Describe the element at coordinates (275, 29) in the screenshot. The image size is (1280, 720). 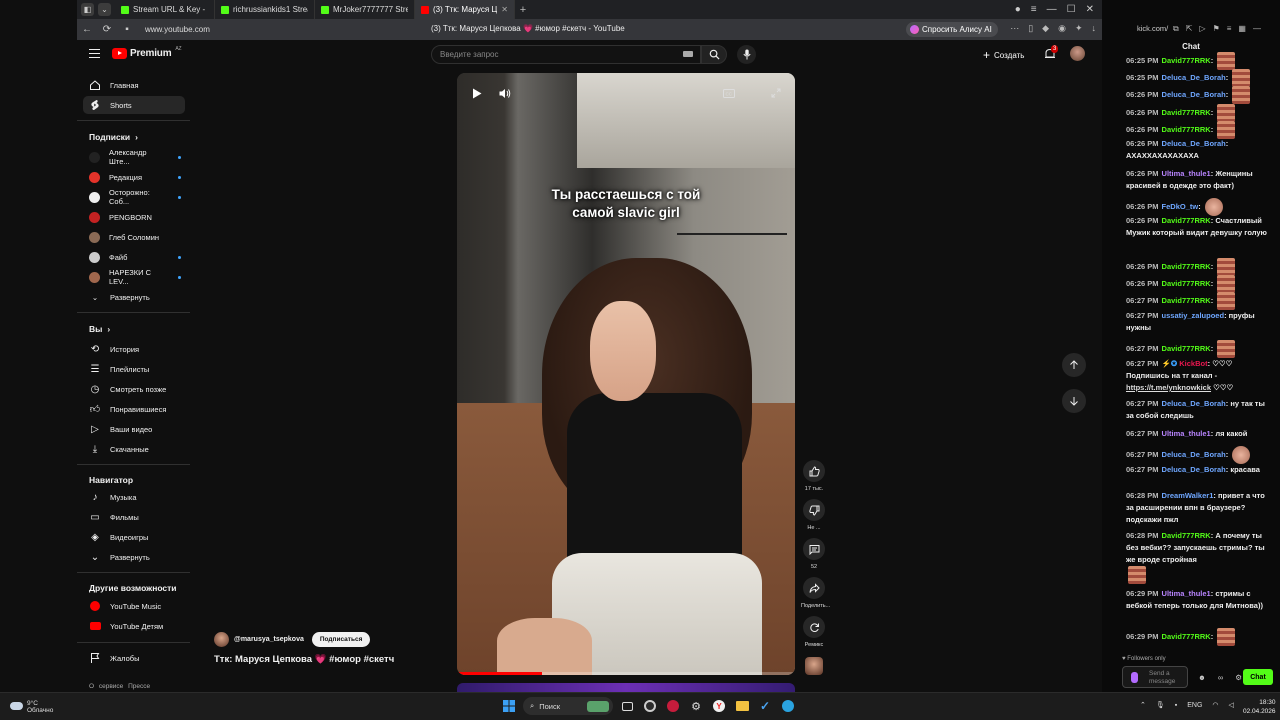
I see `url-field: www.youtube.com` at that location.